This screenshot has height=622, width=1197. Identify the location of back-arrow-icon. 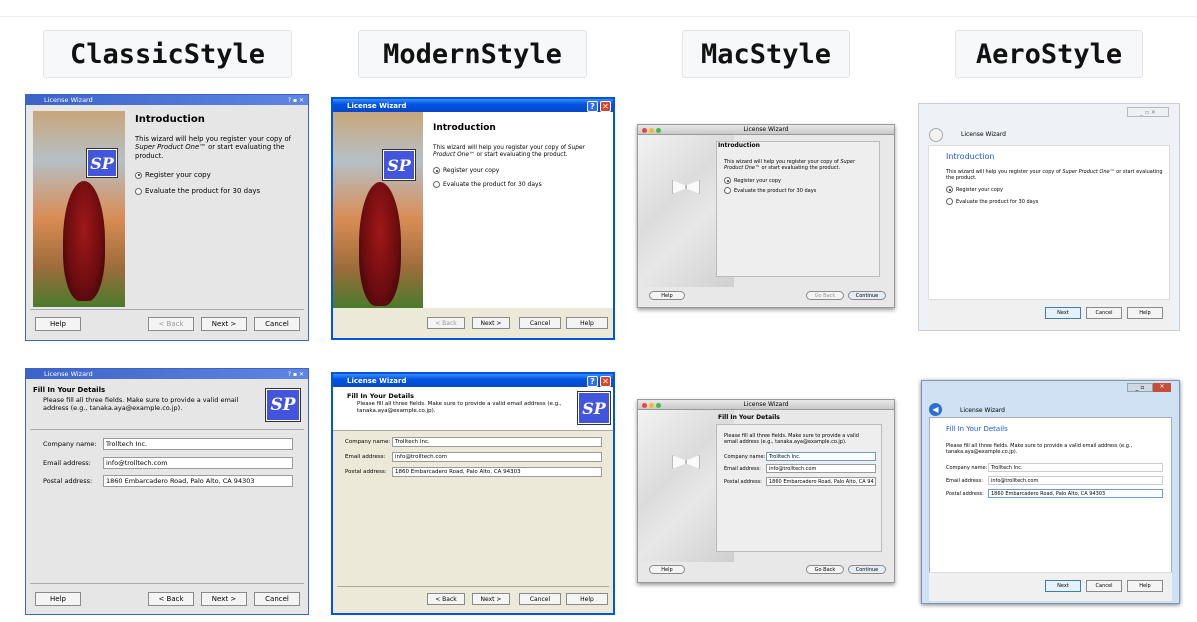
(936, 135).